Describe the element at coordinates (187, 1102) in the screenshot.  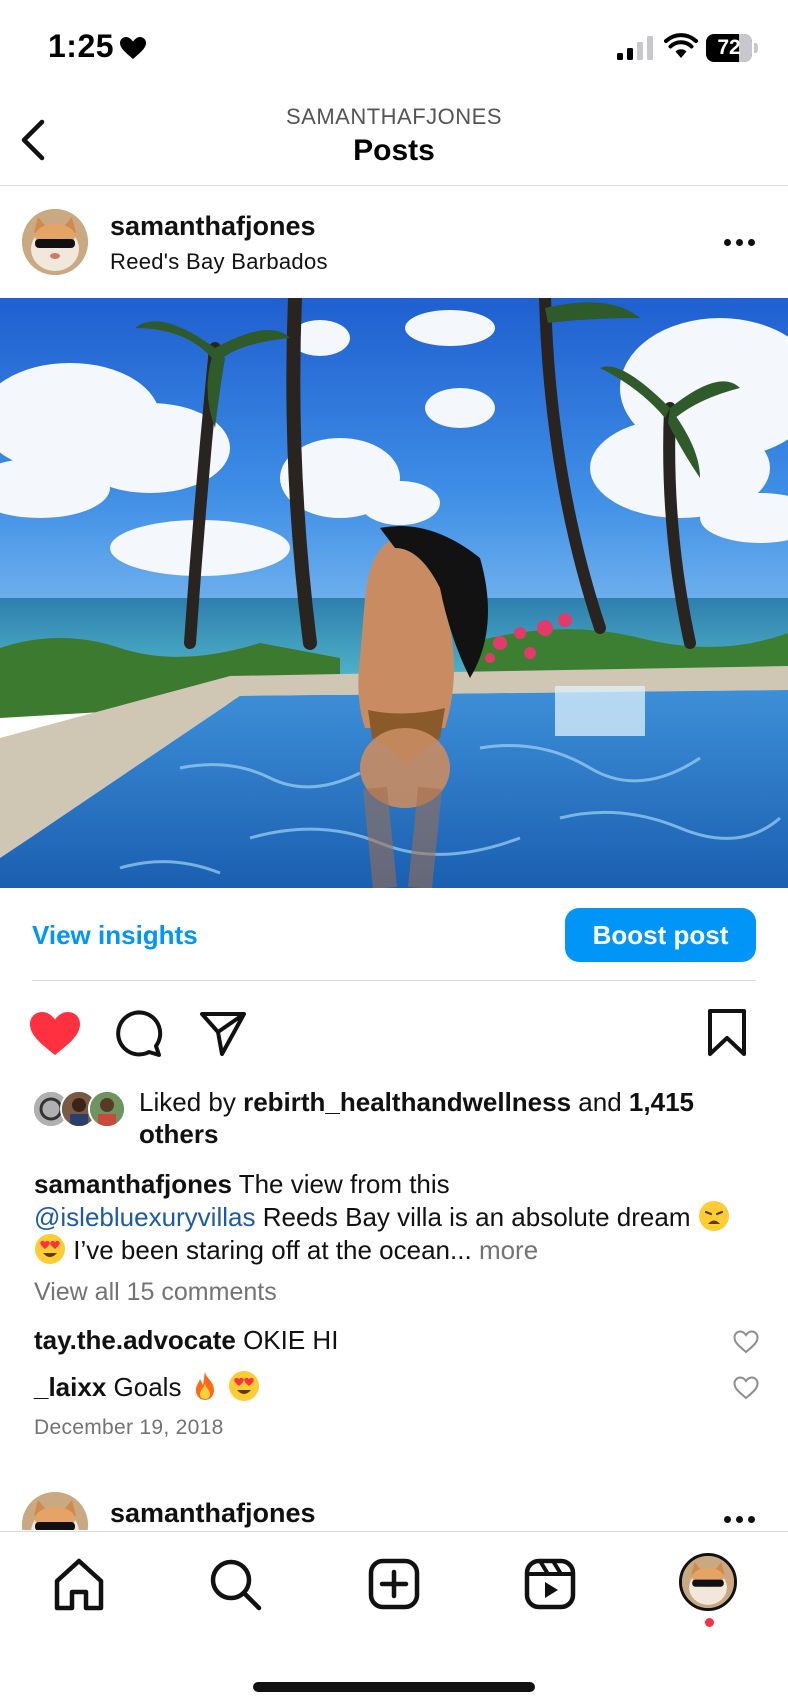
I see `likes-prefix: Liked by` at that location.